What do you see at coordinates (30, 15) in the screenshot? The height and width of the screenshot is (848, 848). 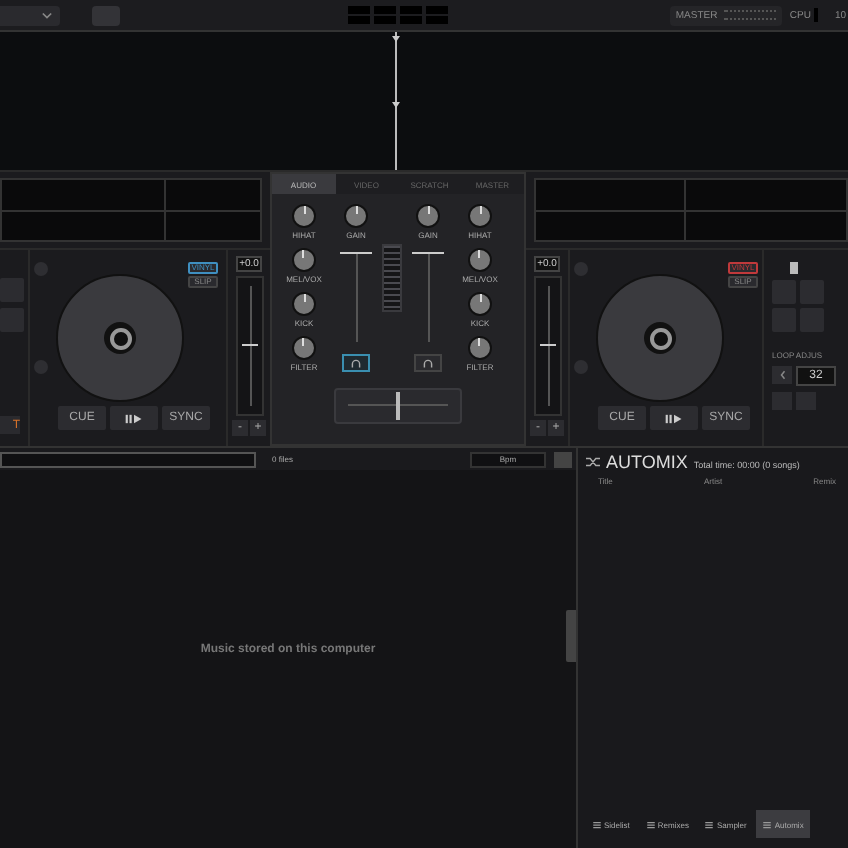 I see `dropdown` at bounding box center [30, 15].